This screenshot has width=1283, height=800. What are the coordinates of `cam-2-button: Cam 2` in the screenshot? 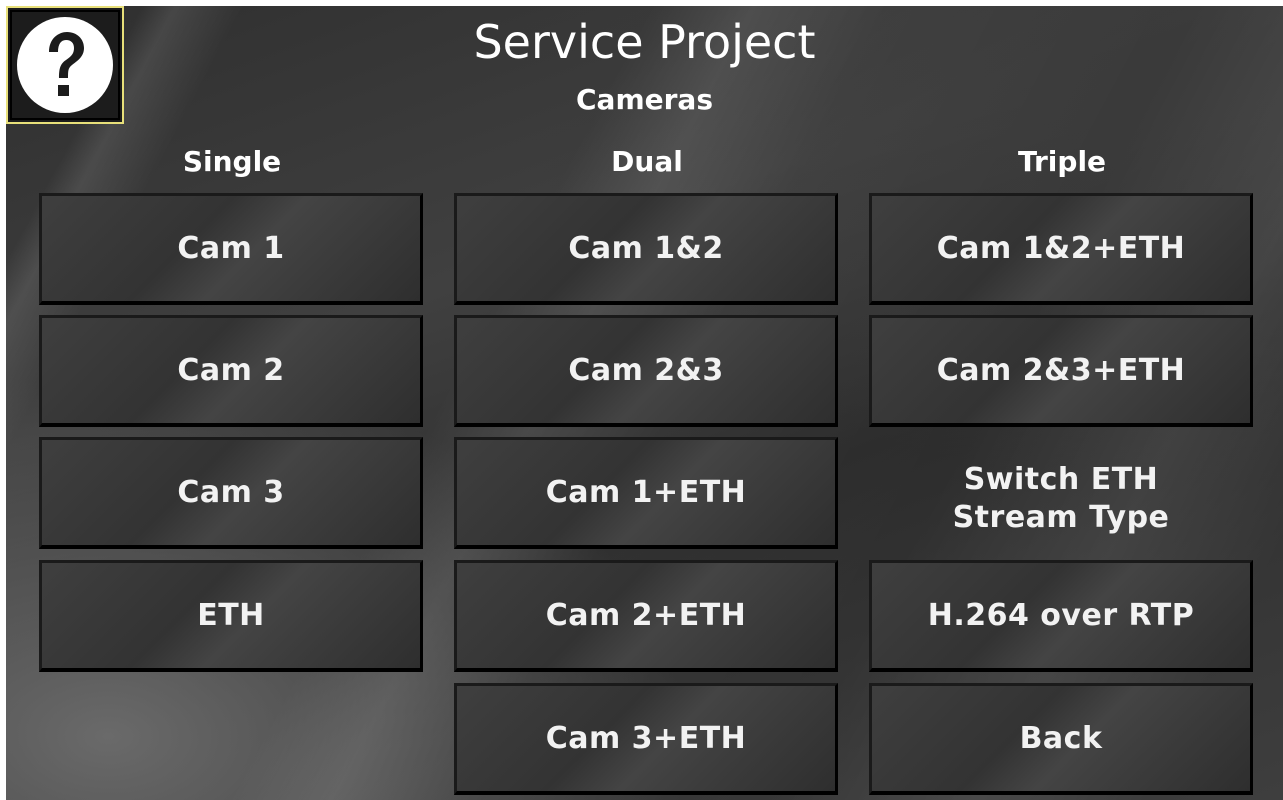 It's located at (231, 371).